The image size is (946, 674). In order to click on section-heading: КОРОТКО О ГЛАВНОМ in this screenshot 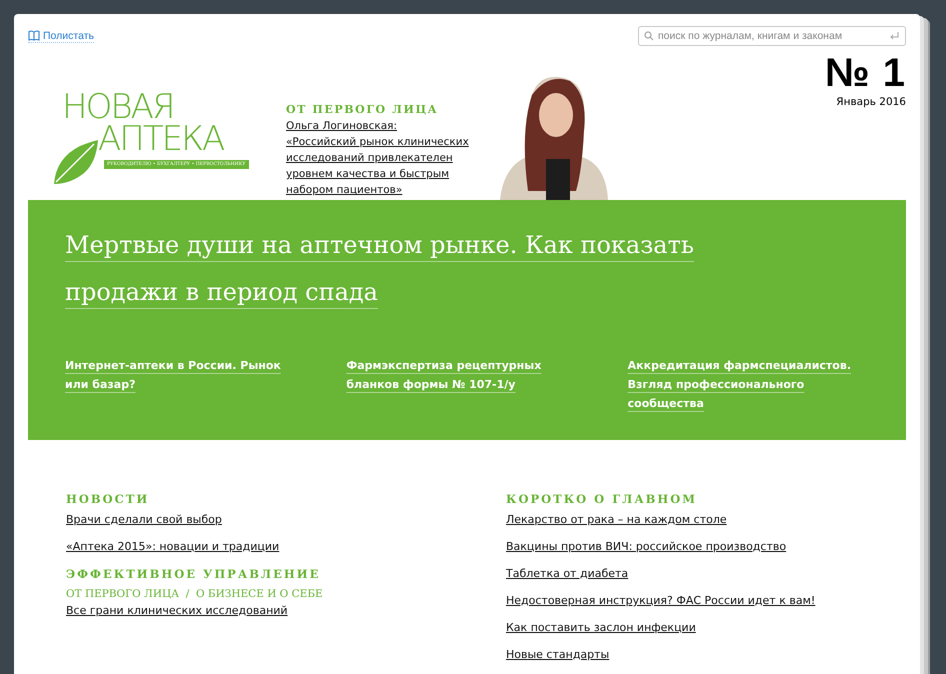, I will do `click(602, 499)`.